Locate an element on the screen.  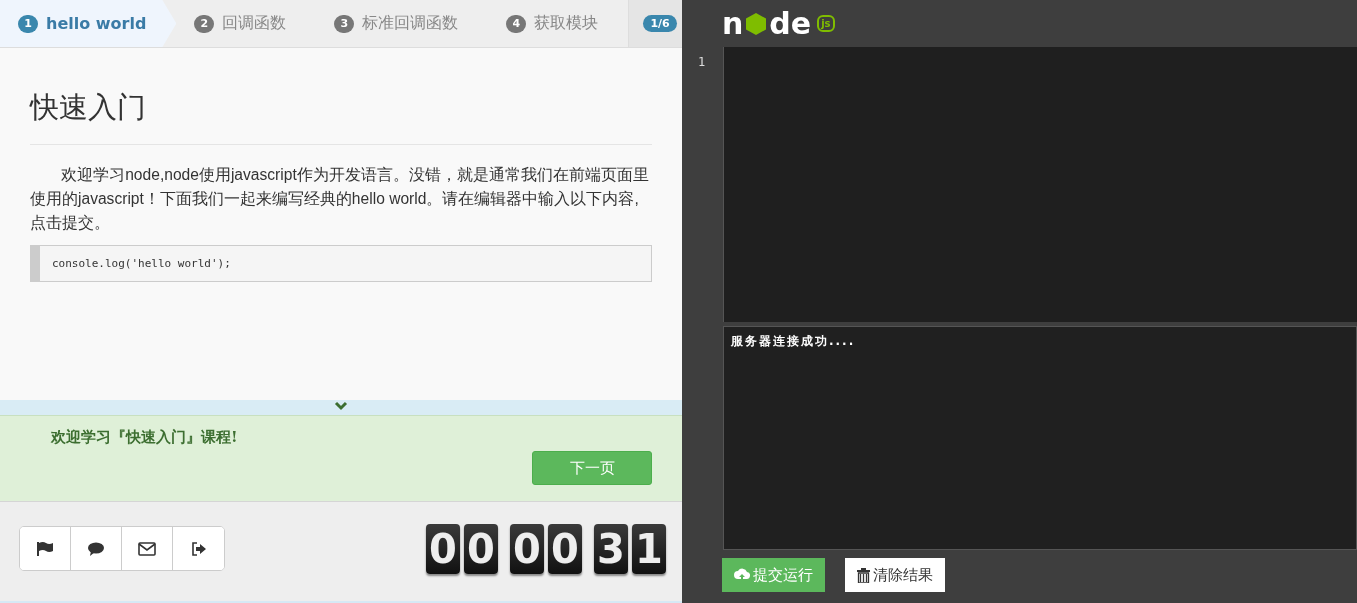
step-number: 1 is located at coordinates (28, 23).